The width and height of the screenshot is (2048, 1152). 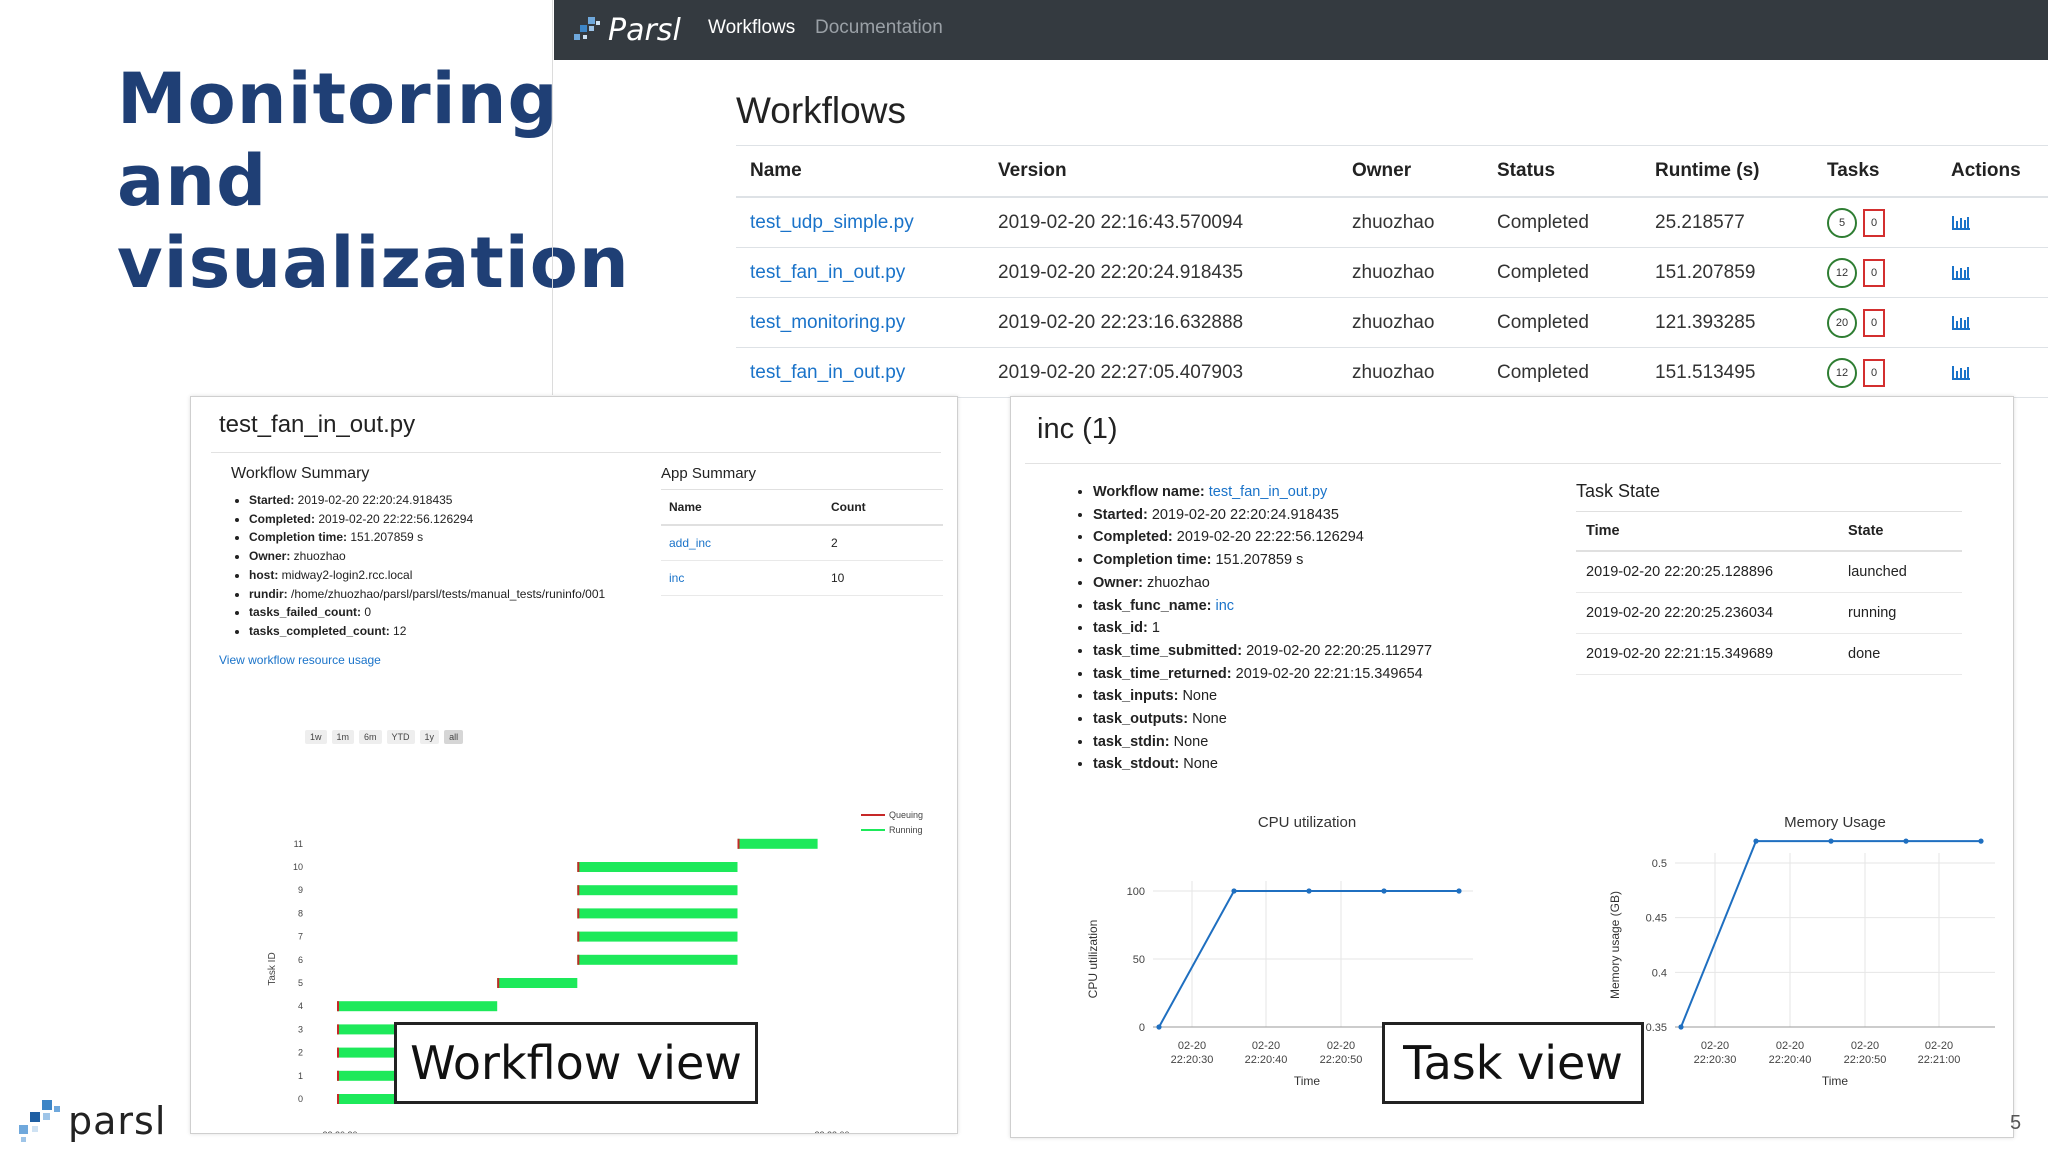 What do you see at coordinates (1262, 583) in the screenshot?
I see `summary-item: Owner: zhuozhao` at bounding box center [1262, 583].